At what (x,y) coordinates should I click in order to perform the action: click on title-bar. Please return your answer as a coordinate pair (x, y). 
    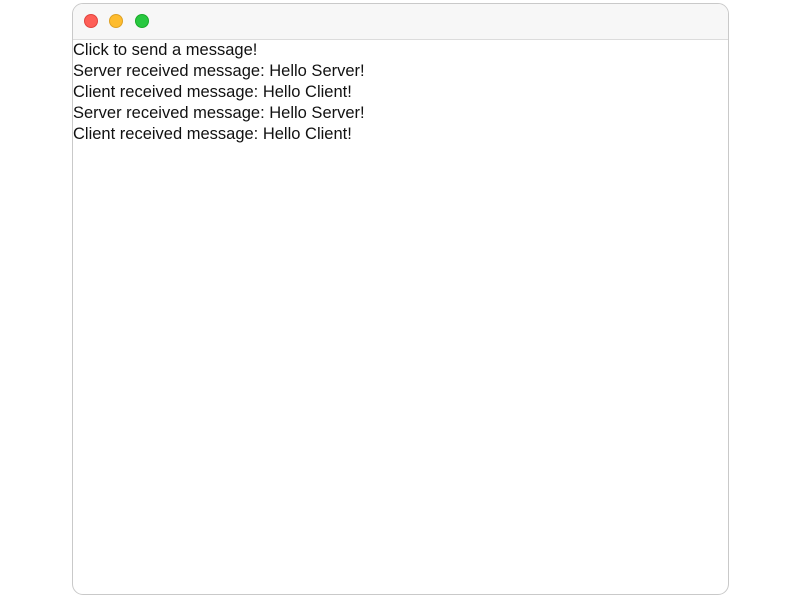
    Looking at the image, I should click on (400, 22).